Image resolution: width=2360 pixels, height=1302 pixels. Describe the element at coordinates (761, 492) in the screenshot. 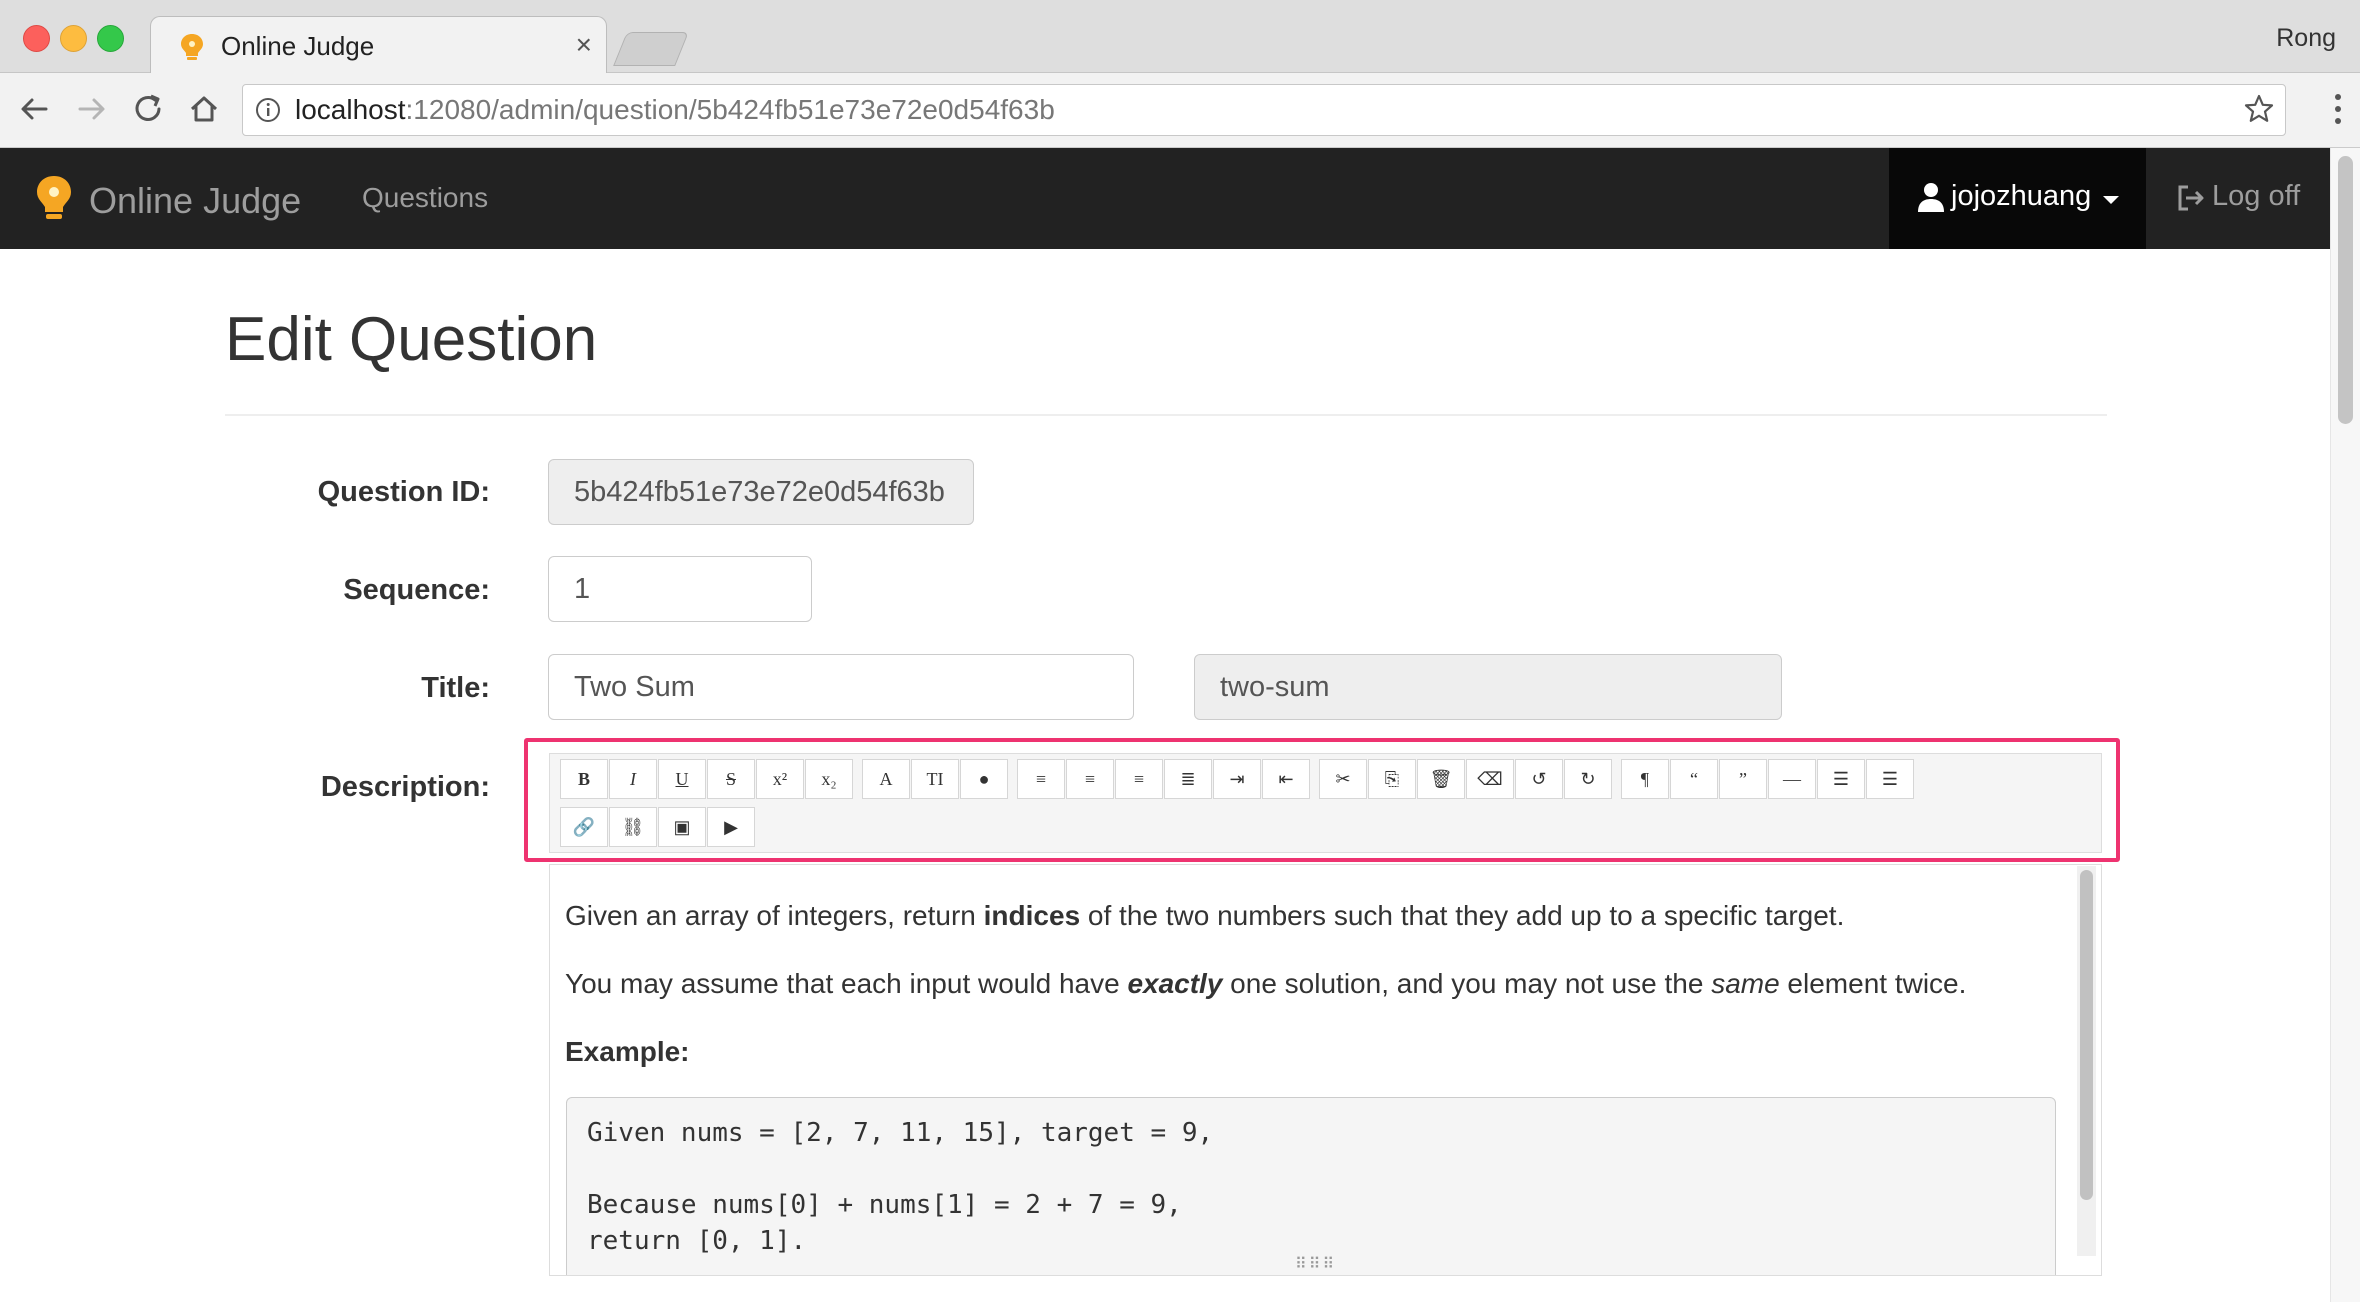

I see `question-id-field` at that location.